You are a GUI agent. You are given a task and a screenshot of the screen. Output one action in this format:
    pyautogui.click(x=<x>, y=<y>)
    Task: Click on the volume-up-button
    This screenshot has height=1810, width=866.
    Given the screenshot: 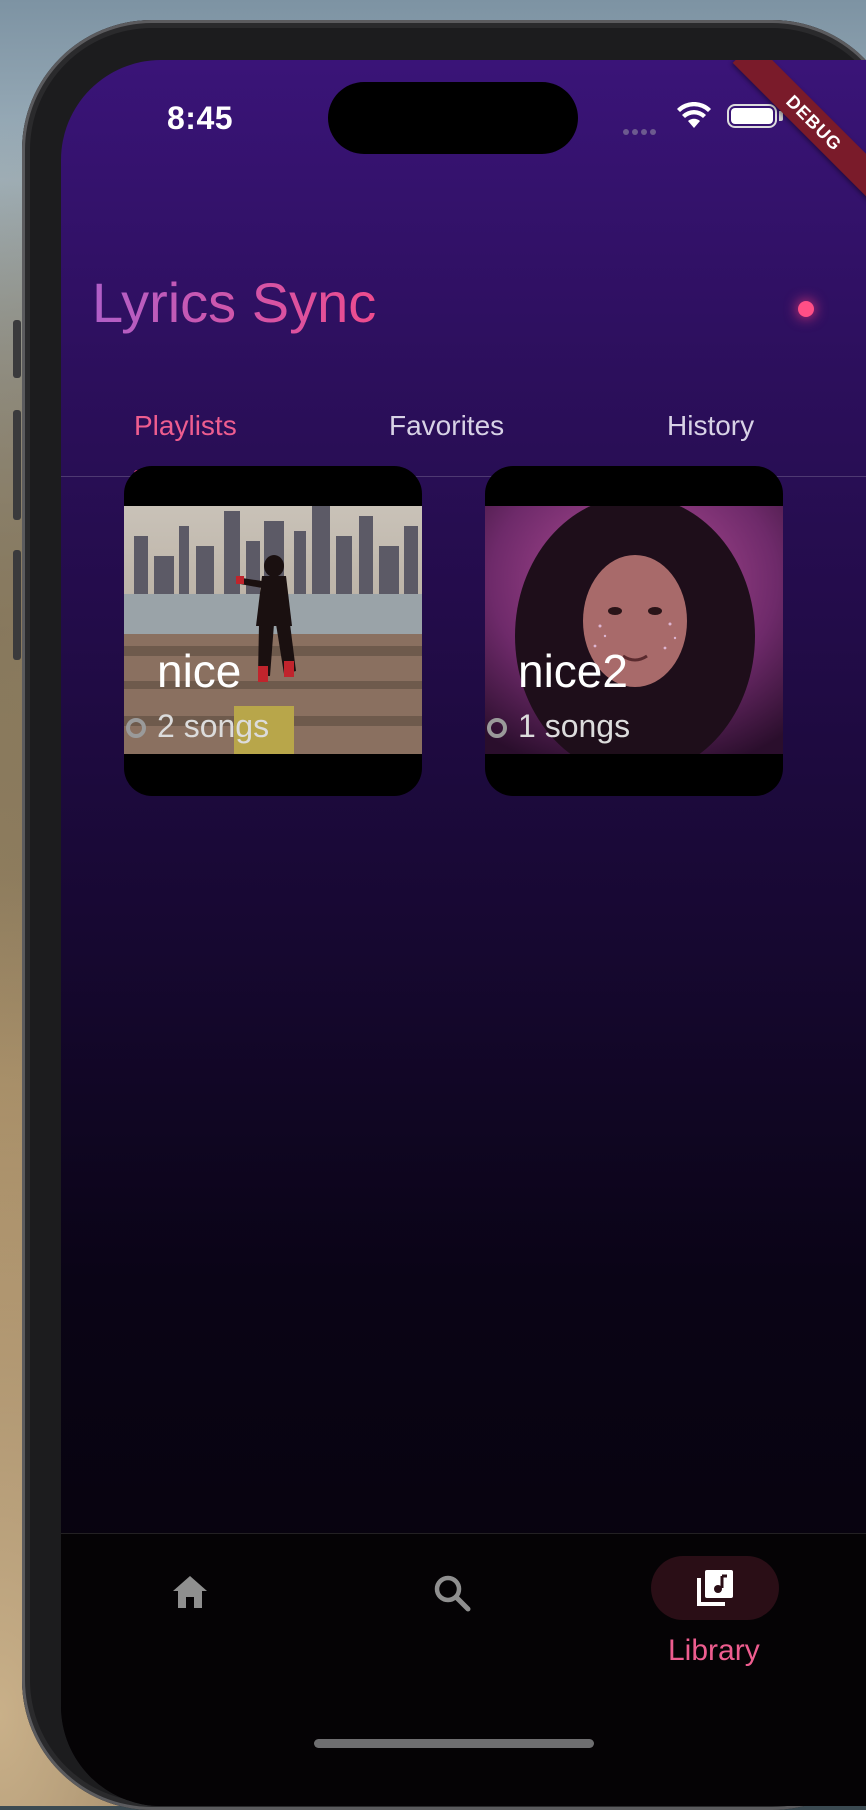 What is the action you would take?
    pyautogui.click(x=17, y=465)
    